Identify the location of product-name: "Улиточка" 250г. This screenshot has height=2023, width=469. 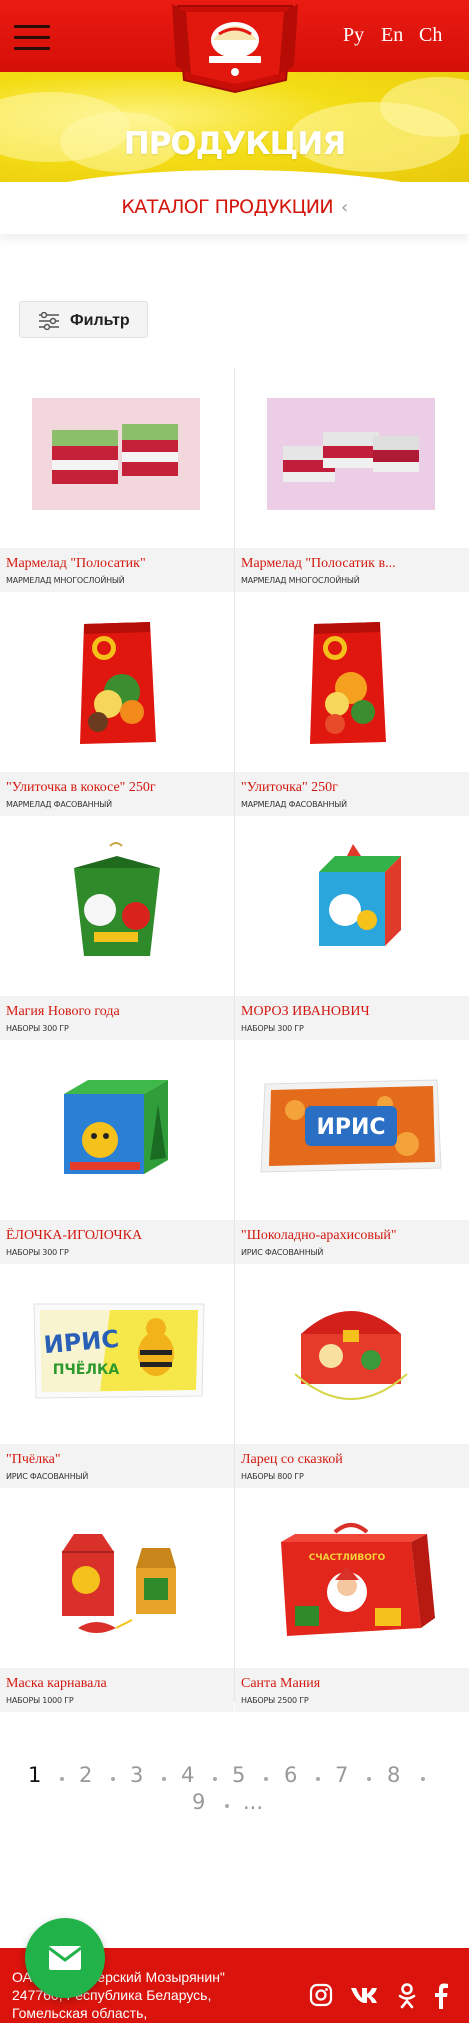
(352, 788).